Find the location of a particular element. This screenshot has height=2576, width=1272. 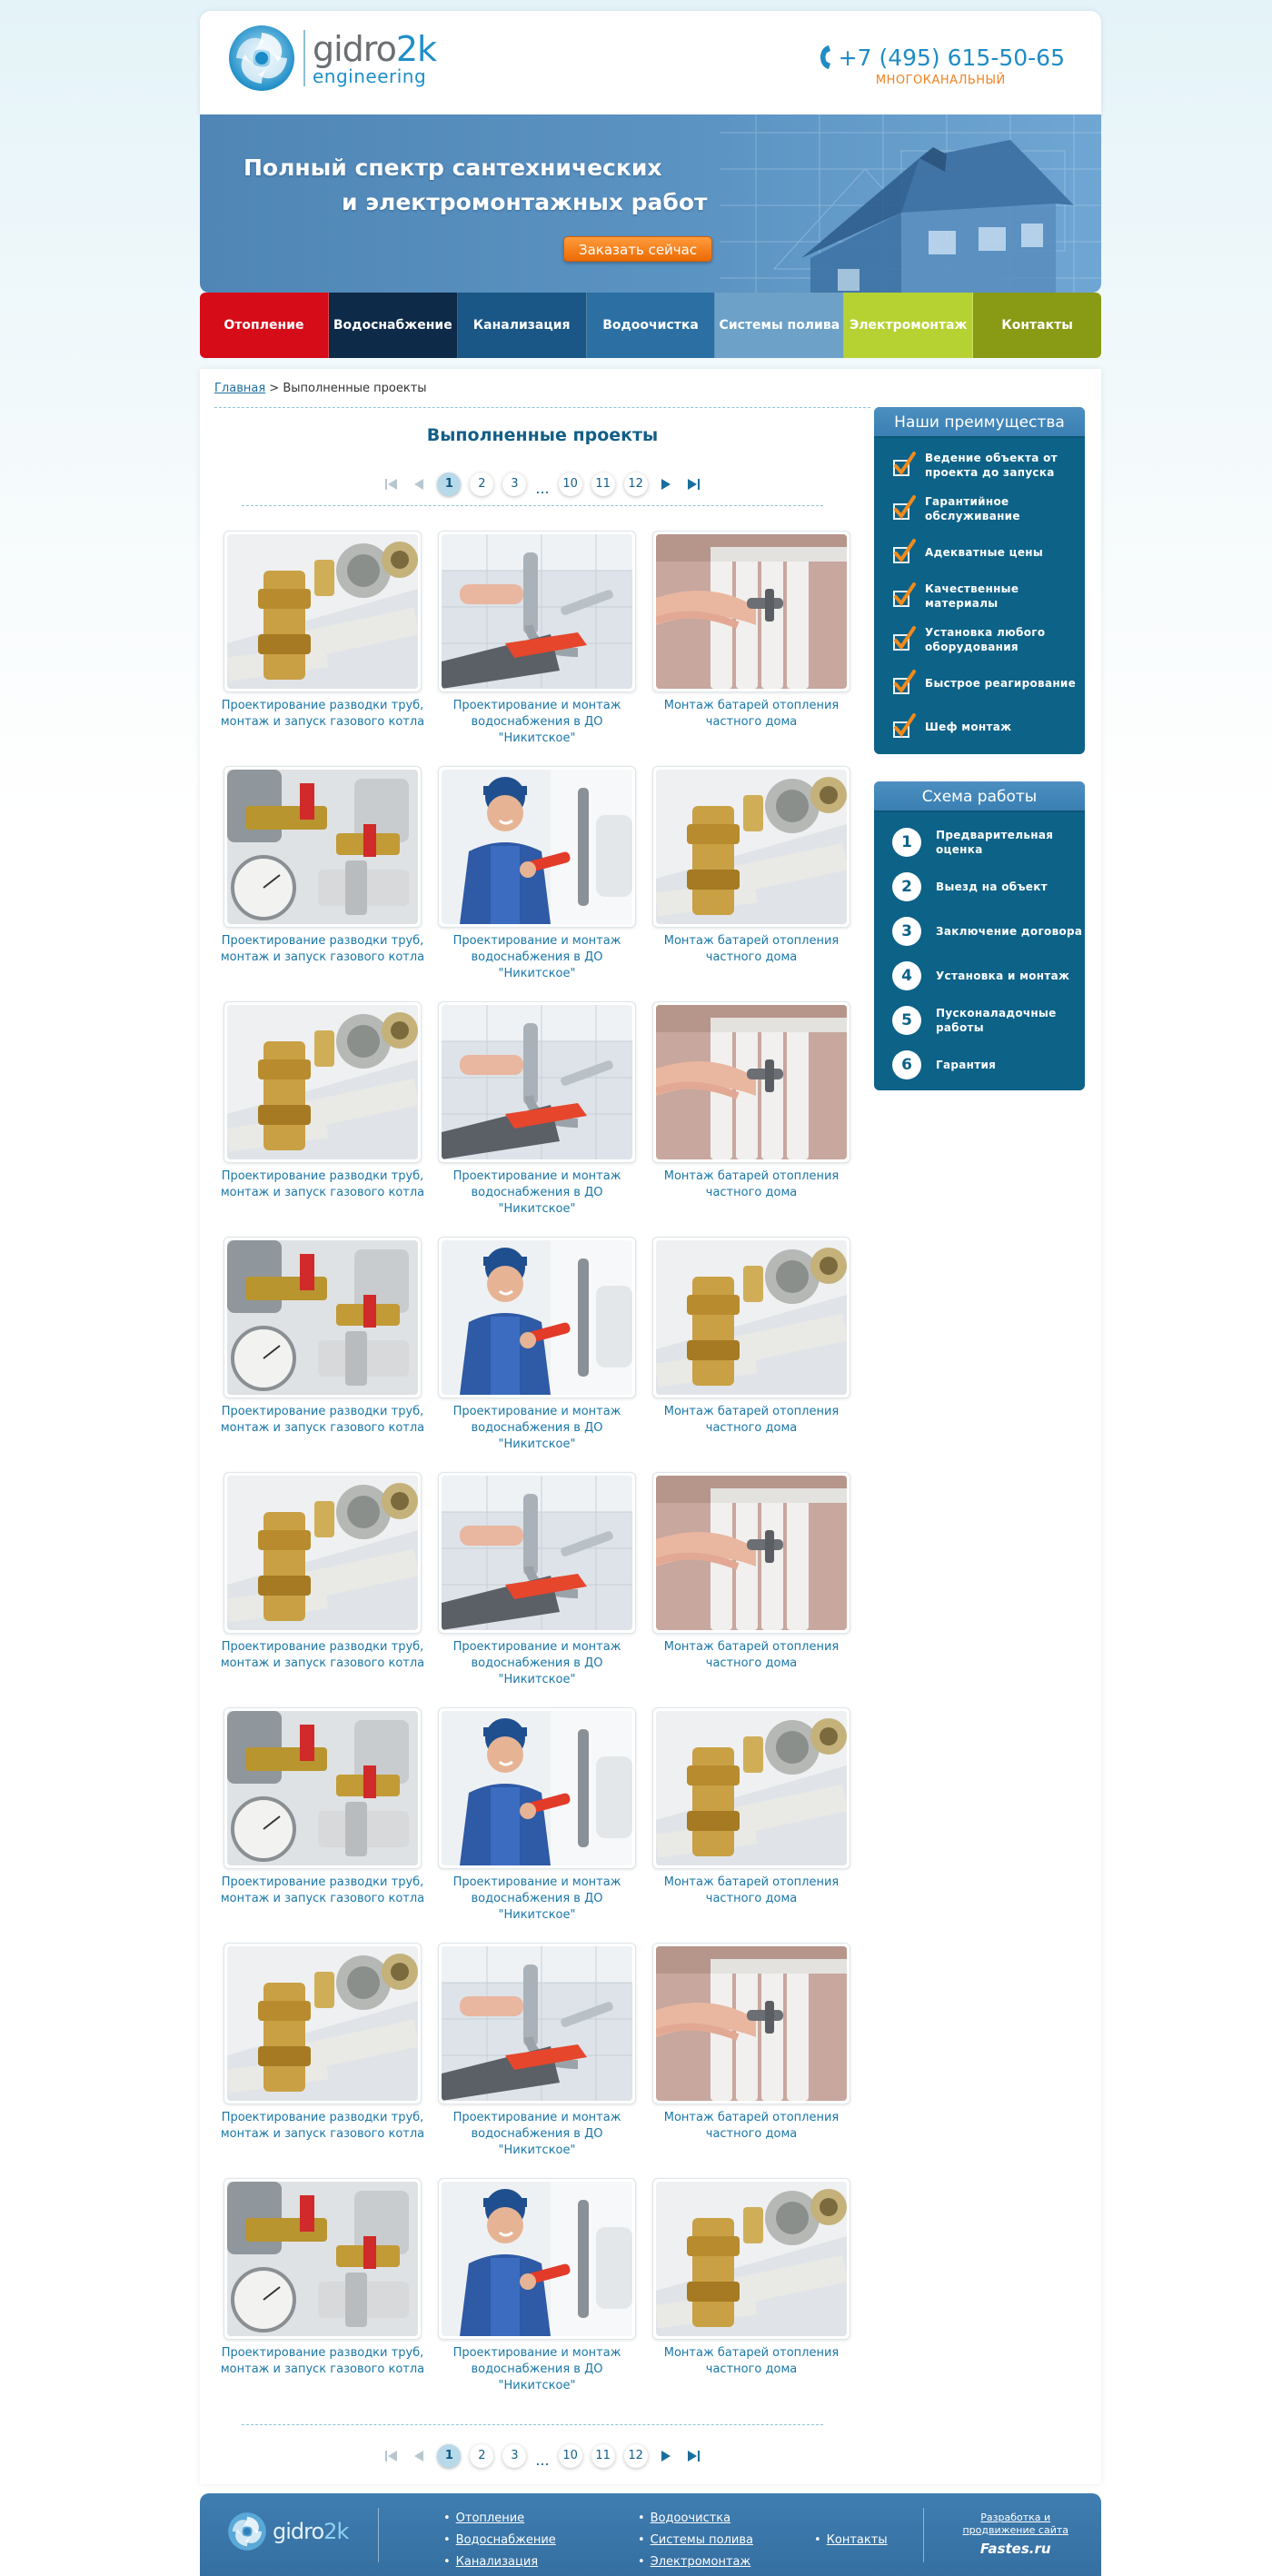

nav-item-contacts: Контакты is located at coordinates (1037, 325).